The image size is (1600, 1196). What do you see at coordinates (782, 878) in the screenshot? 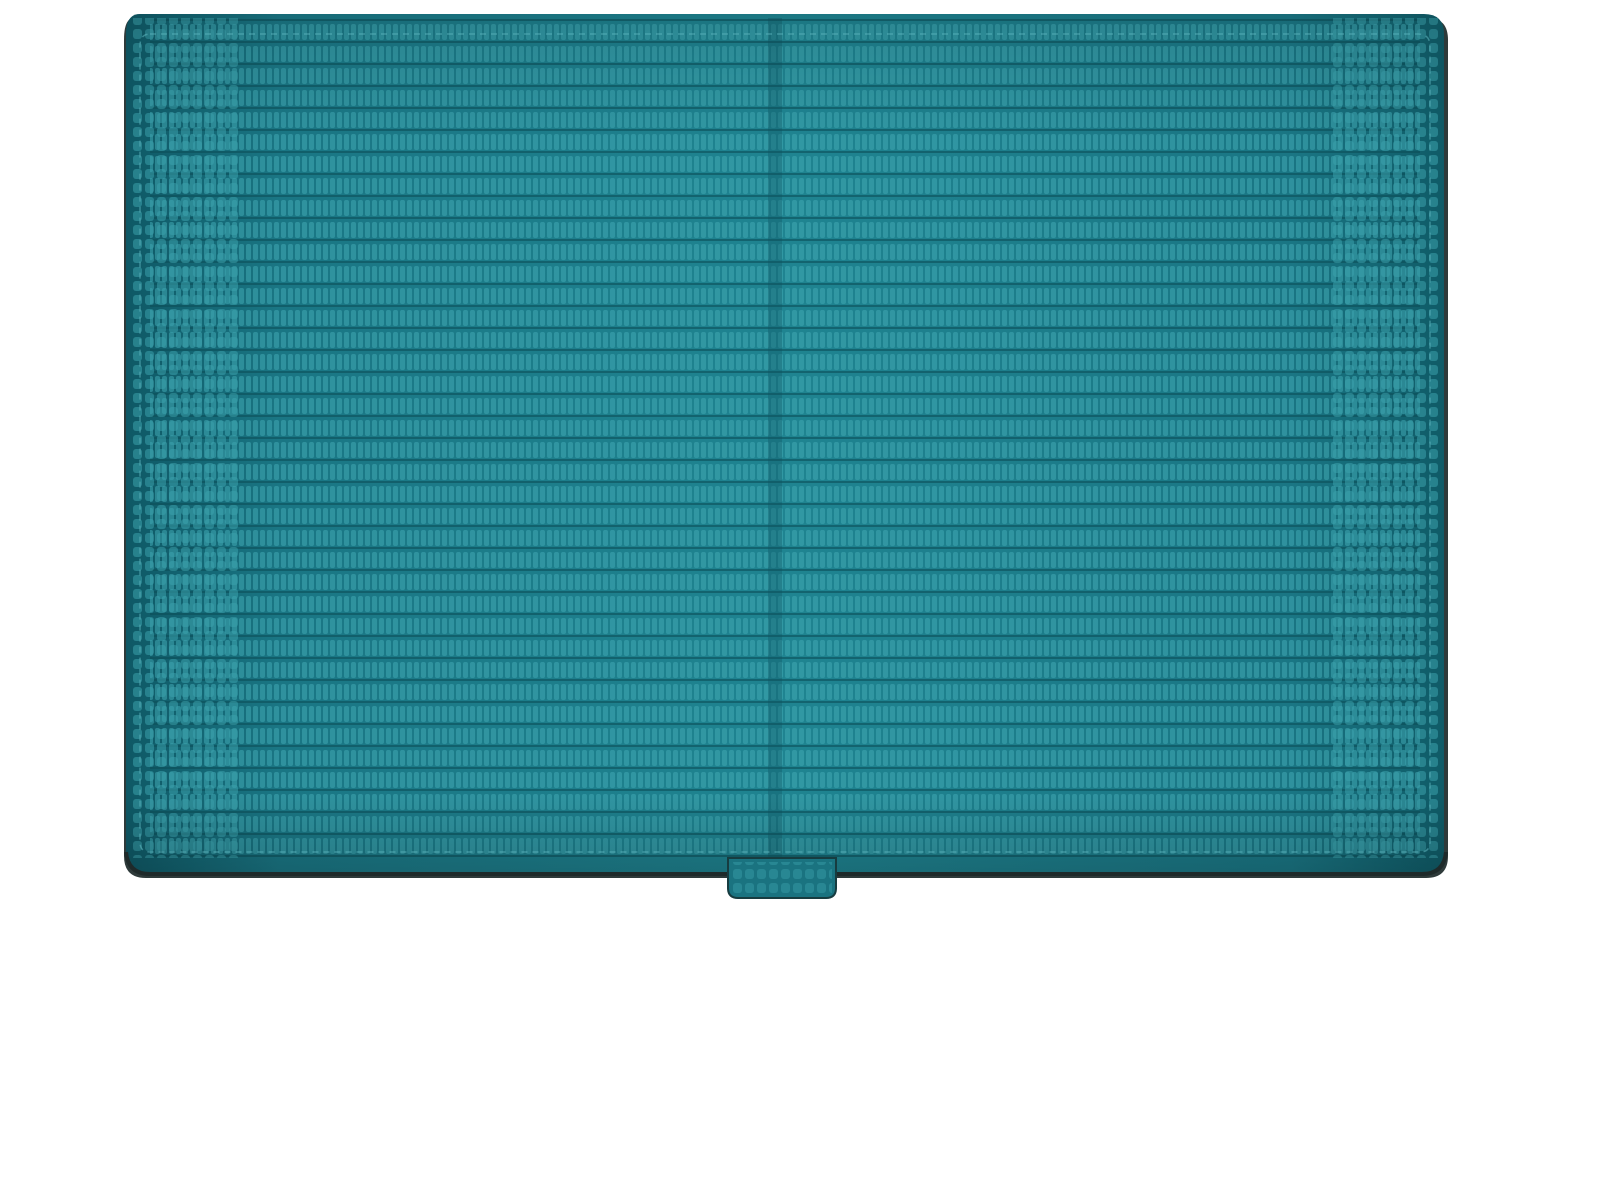
I see `closure-tab` at bounding box center [782, 878].